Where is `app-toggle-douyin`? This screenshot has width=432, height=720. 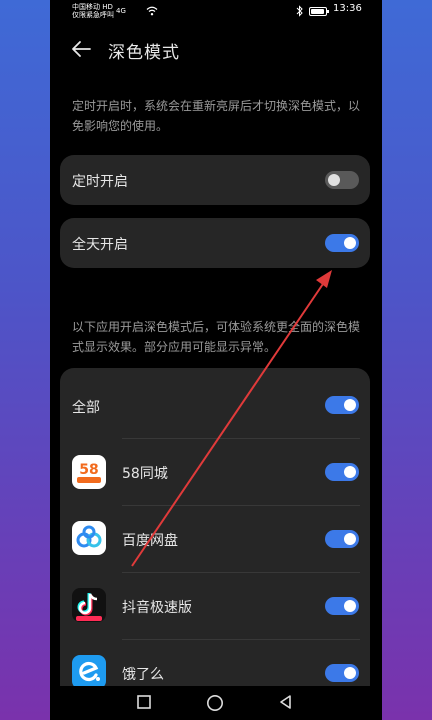 app-toggle-douyin is located at coordinates (342, 606).